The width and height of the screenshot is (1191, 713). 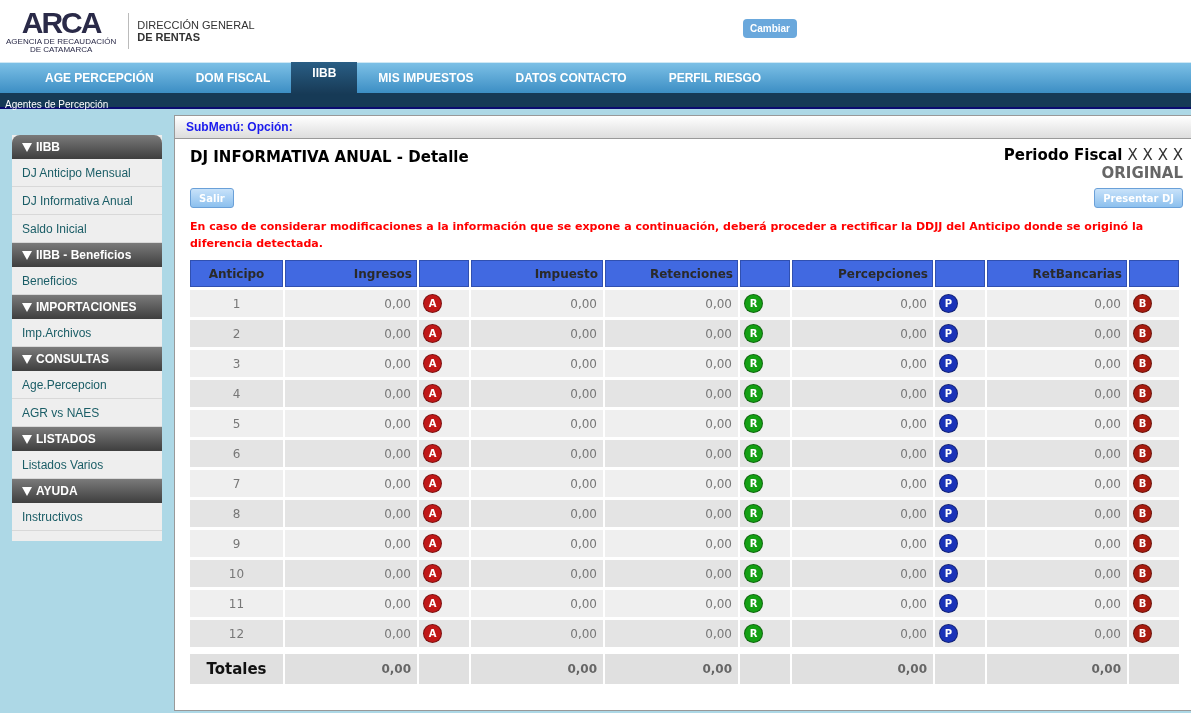 I want to click on sidebar-section-header: IIBB - Beneficios, so click(x=87, y=255).